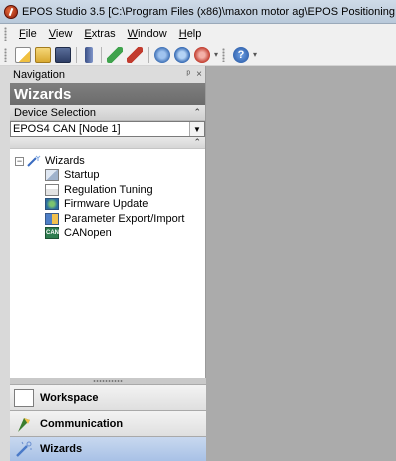  Describe the element at coordinates (107, 143) in the screenshot. I see `tree-section-bar: ⌃` at that location.